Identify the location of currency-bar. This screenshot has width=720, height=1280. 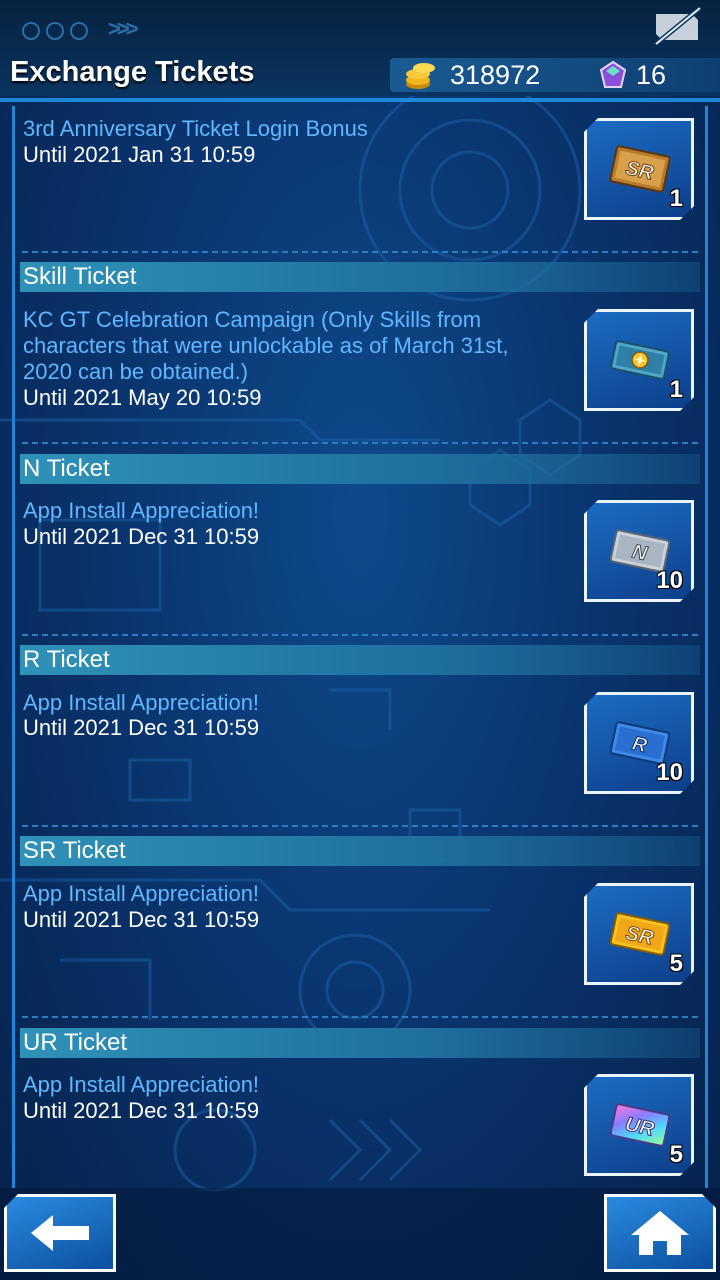
(555, 75).